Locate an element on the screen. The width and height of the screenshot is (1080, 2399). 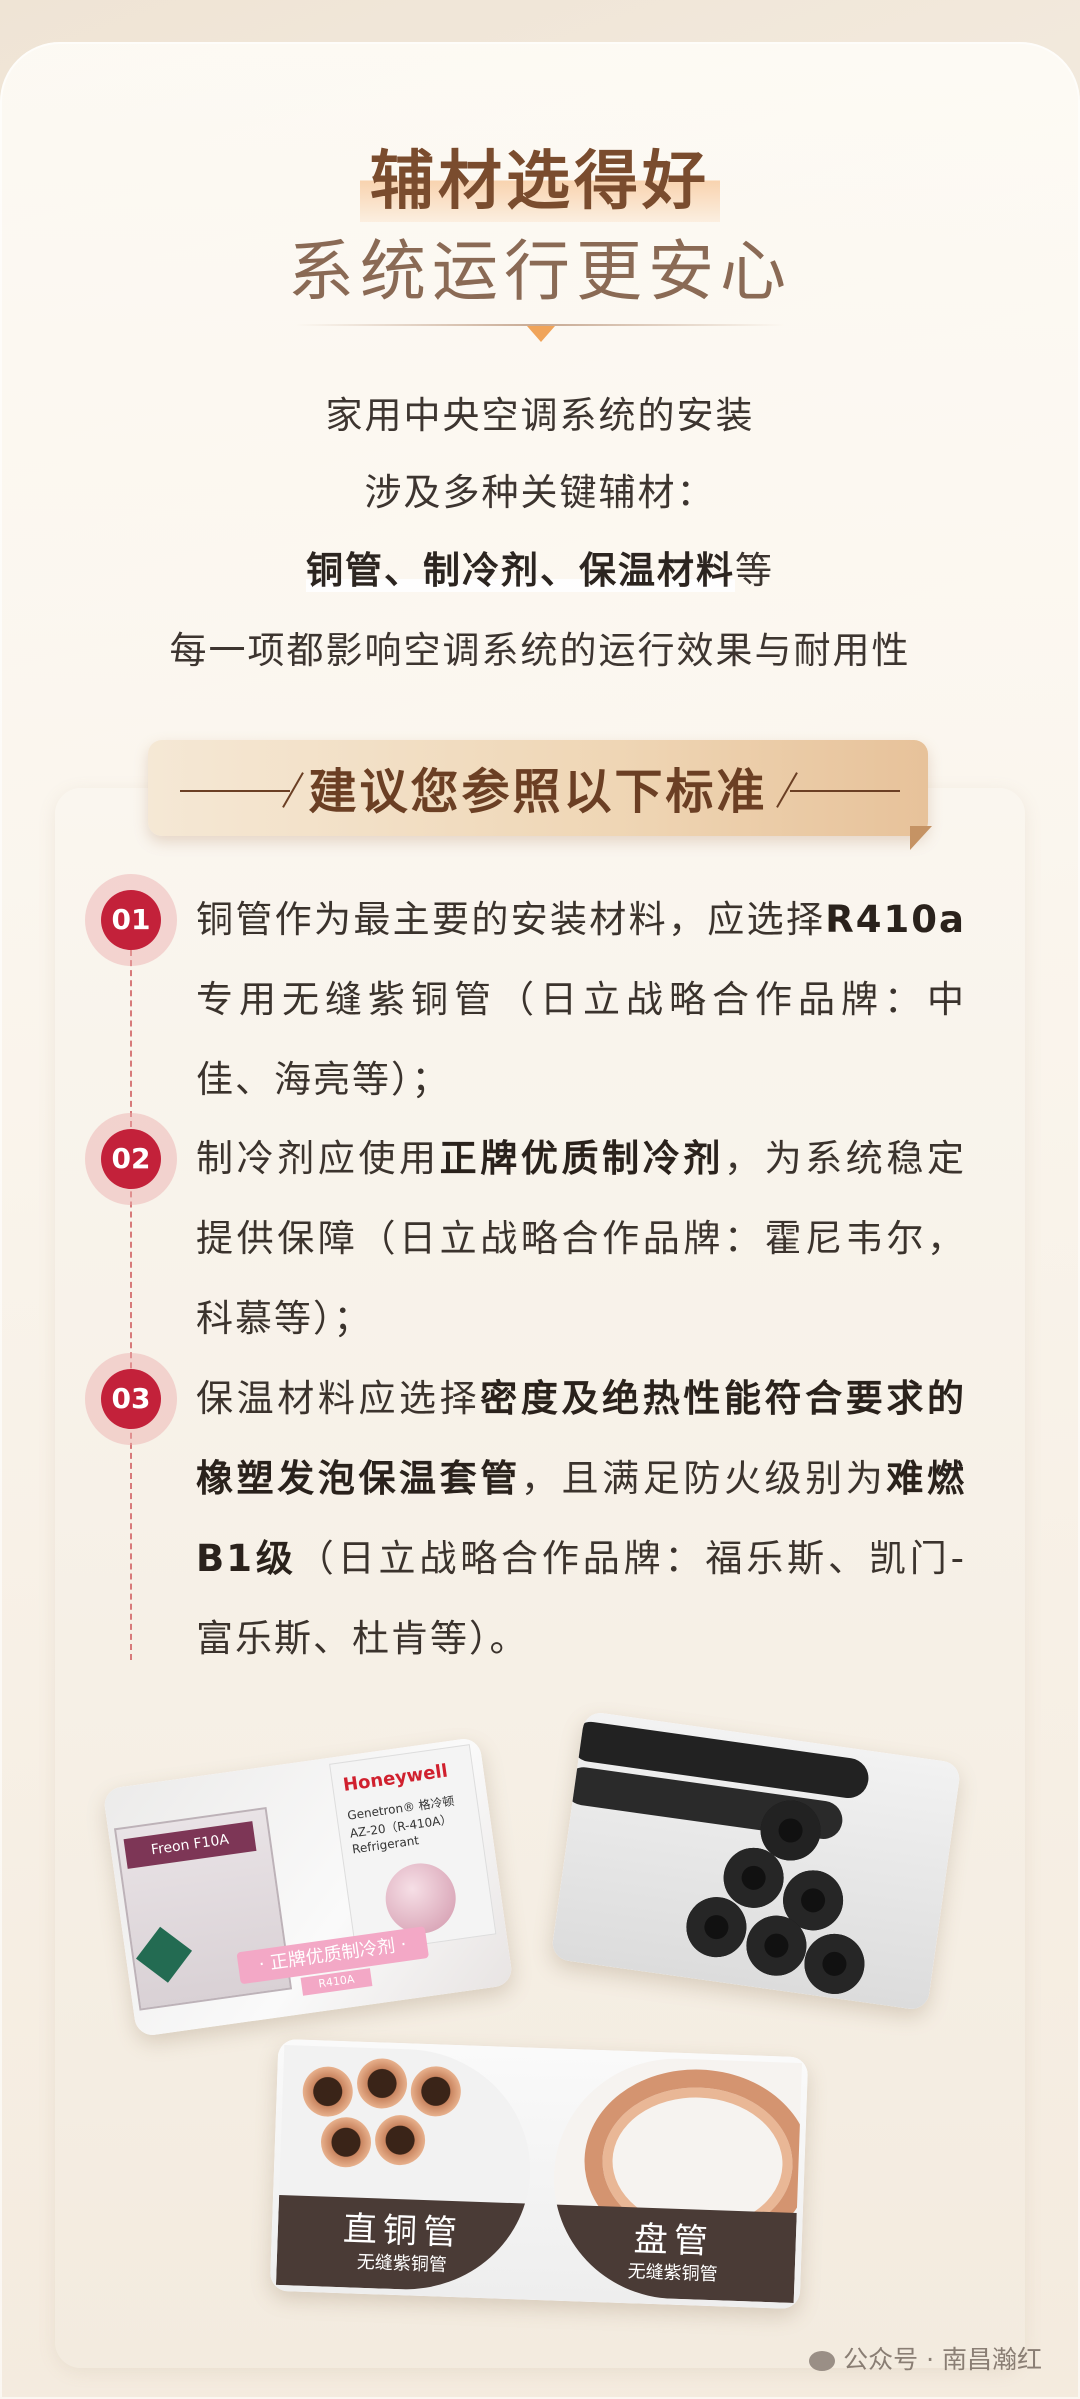
ribbon-title: 建议您参照以下标准 is located at coordinates (538, 792).